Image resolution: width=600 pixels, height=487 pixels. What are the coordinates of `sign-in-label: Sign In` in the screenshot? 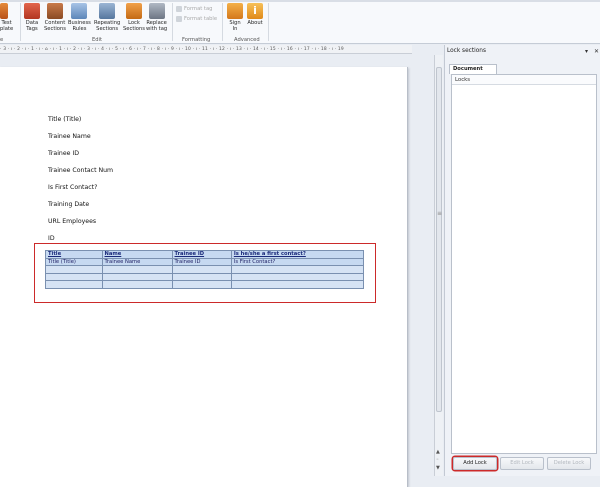 It's located at (235, 26).